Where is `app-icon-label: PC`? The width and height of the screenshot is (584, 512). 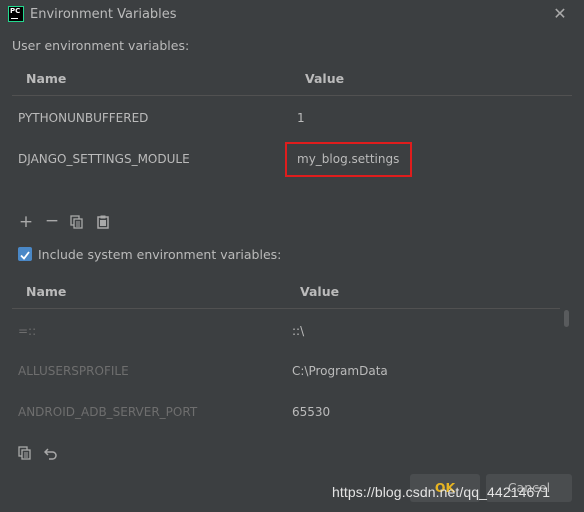
app-icon-label: PC is located at coordinates (15, 11).